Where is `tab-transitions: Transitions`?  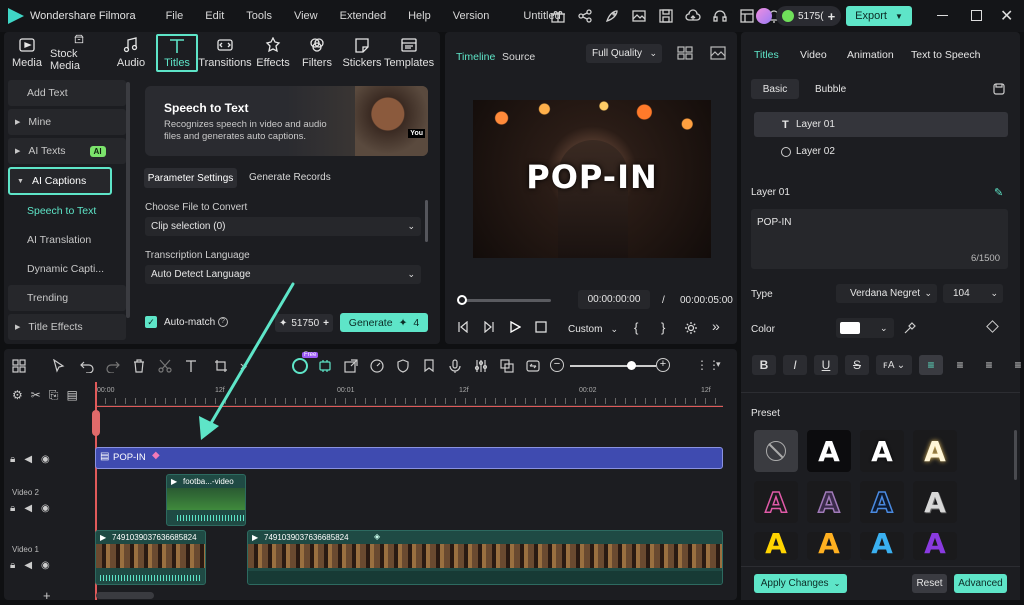
tab-transitions: Transitions is located at coordinates (225, 53).